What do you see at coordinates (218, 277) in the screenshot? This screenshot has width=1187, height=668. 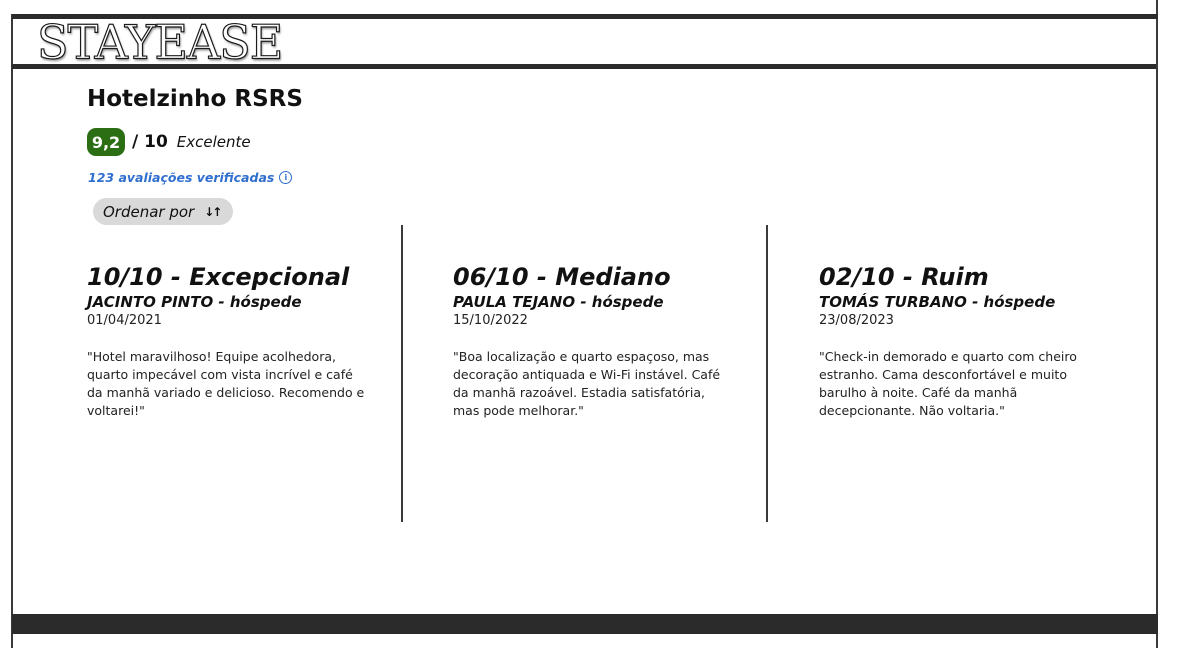 I see `review-score-title: 10/10 - Excepcional` at bounding box center [218, 277].